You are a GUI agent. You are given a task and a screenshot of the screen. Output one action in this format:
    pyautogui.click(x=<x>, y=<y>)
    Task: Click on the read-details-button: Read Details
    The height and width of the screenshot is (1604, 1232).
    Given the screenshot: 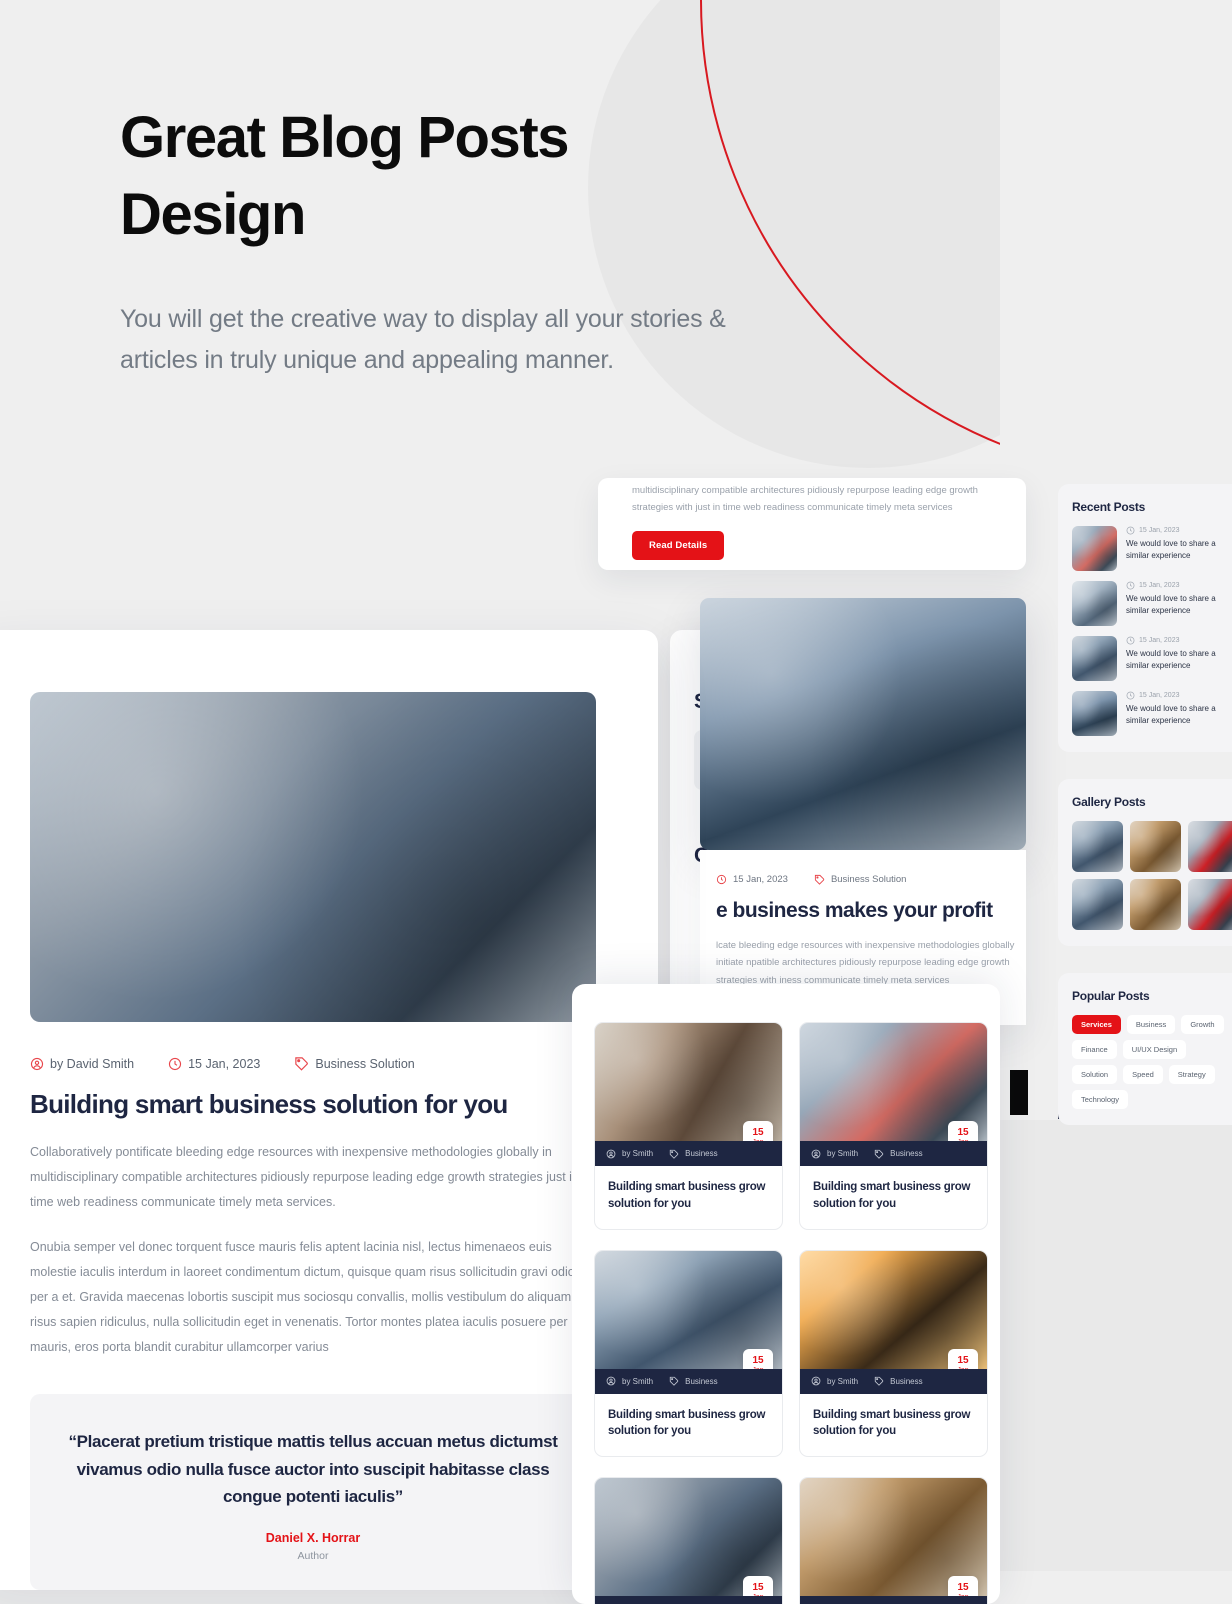 What is the action you would take?
    pyautogui.click(x=678, y=545)
    